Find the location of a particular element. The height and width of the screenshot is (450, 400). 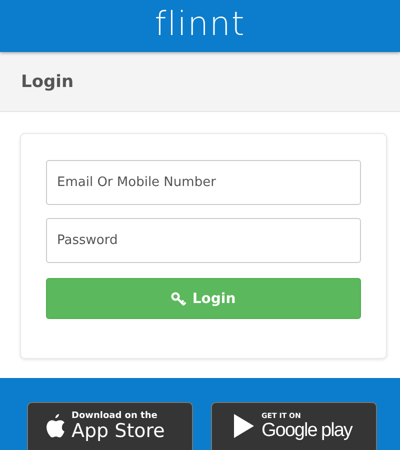

key-icon is located at coordinates (179, 299).